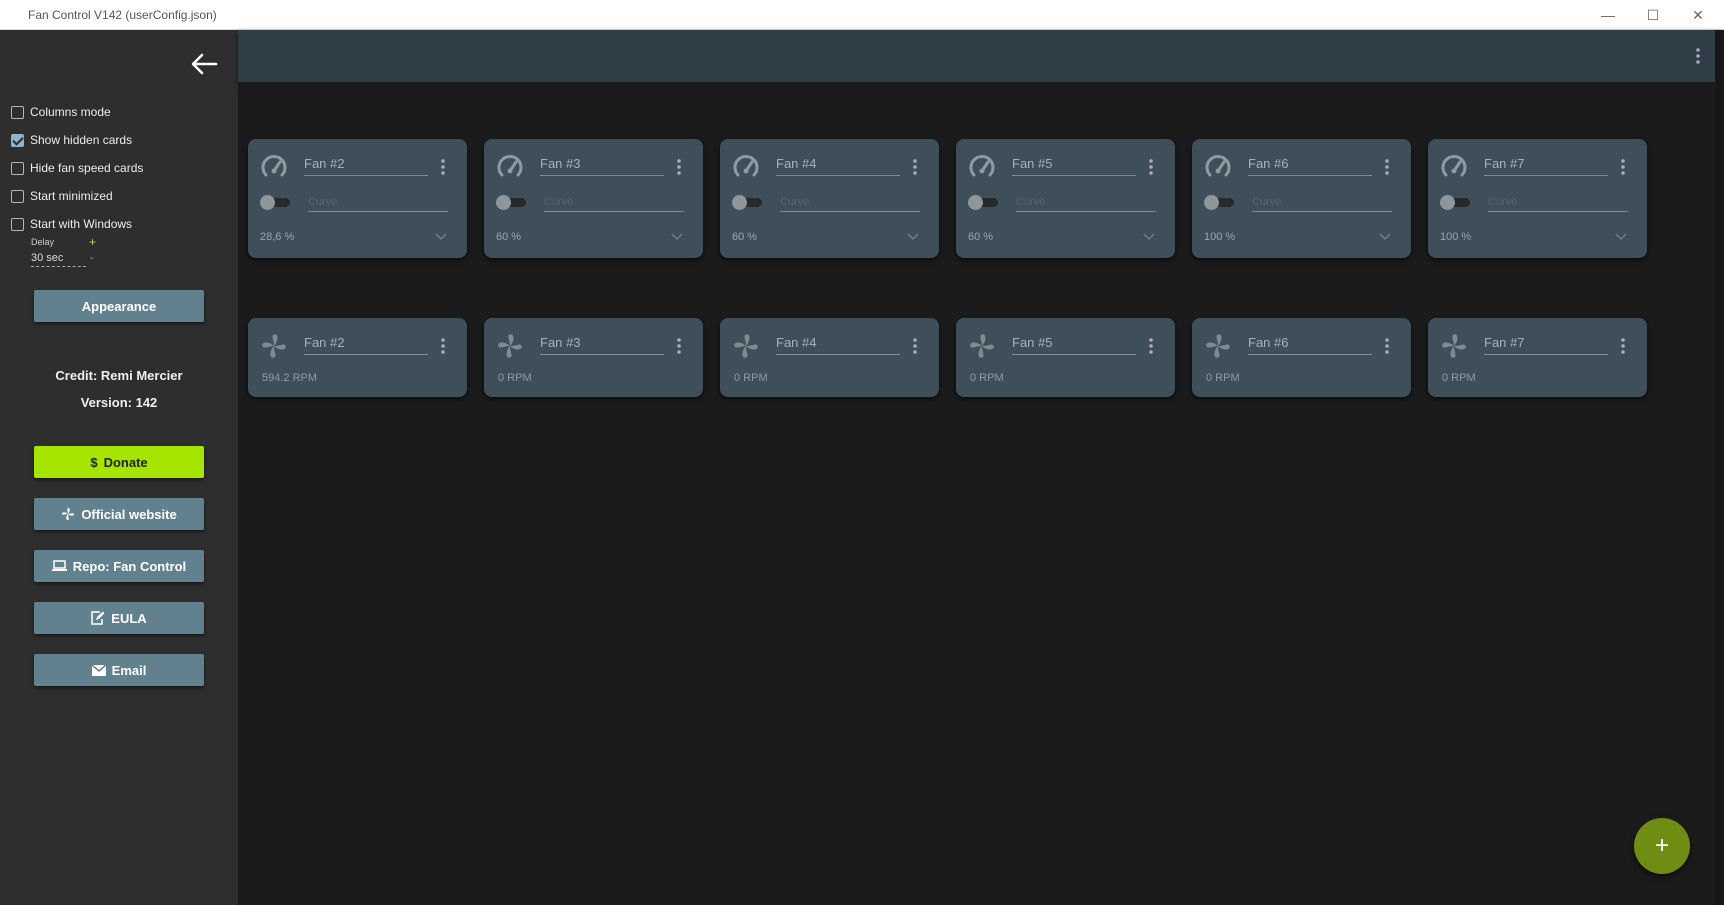 The height and width of the screenshot is (905, 1724). I want to click on control-card: Fan #5 Curve 60 %, so click(1065, 198).